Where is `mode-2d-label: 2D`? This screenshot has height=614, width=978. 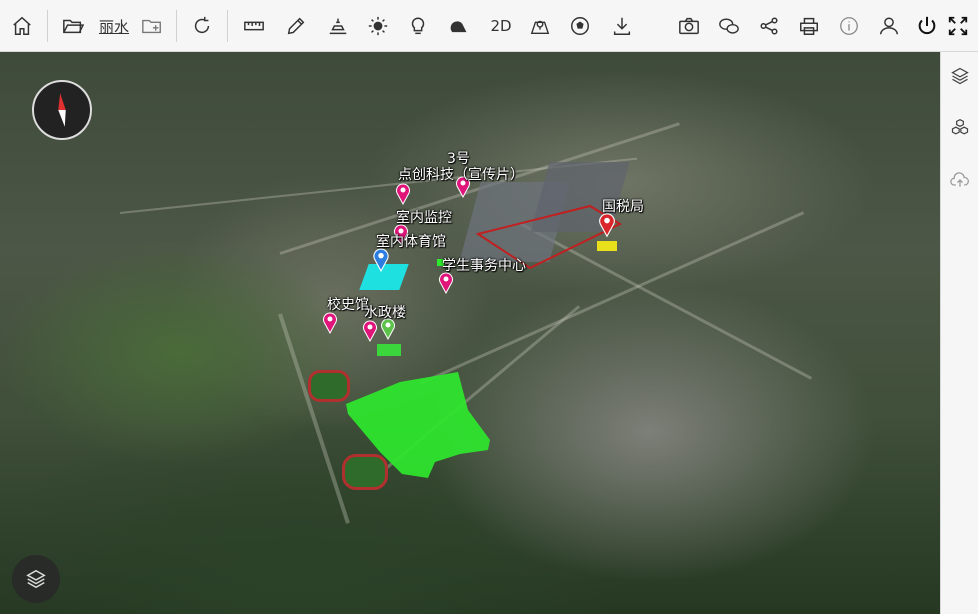 mode-2d-label: 2D is located at coordinates (501, 26).